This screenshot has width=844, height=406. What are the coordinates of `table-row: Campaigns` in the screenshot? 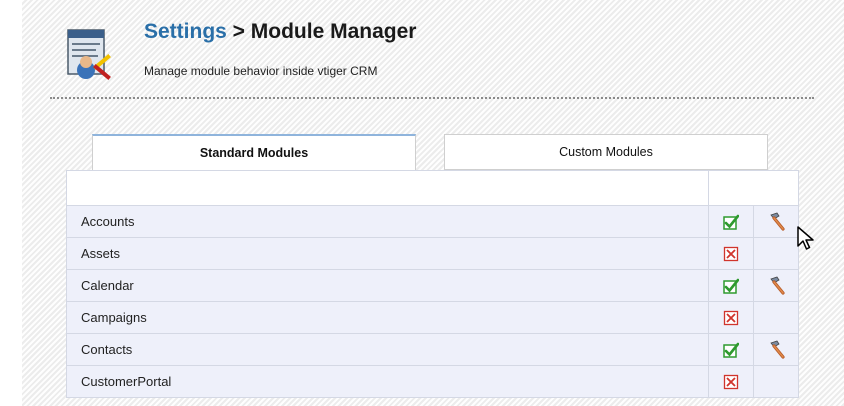 It's located at (432, 317).